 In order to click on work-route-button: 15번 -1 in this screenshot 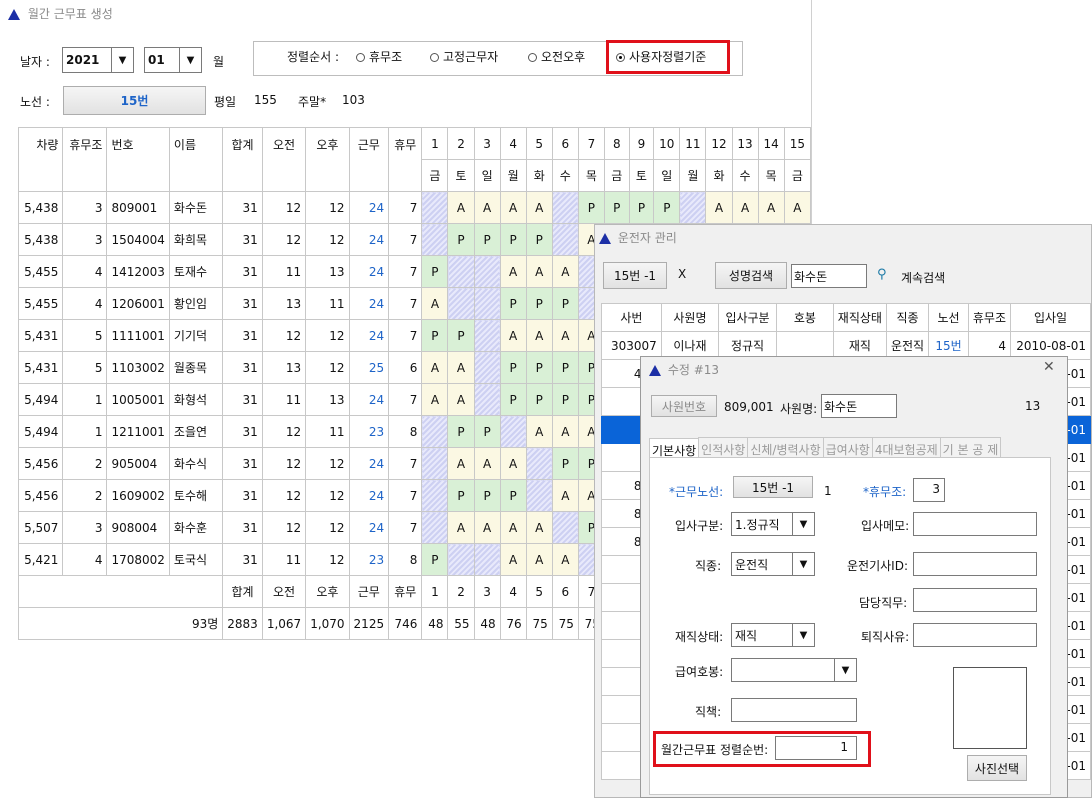, I will do `click(773, 487)`.